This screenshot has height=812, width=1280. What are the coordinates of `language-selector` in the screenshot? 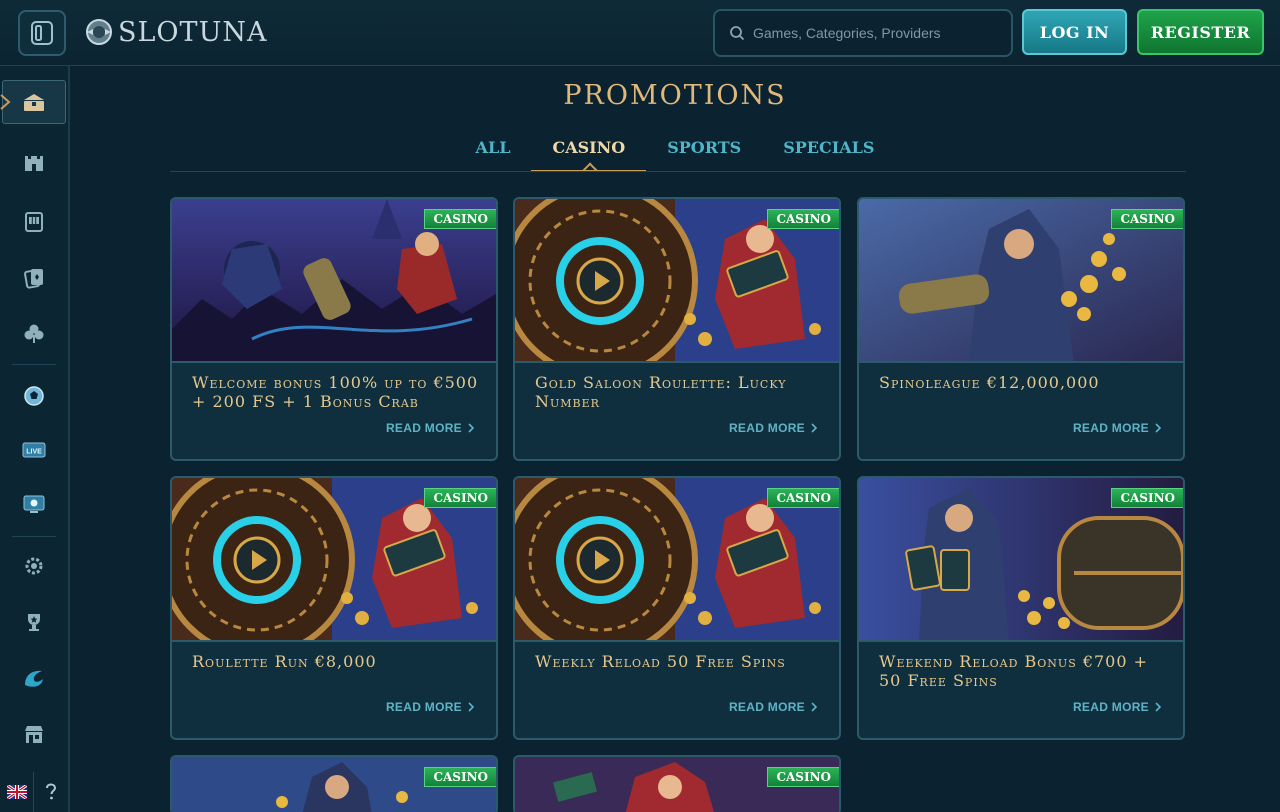 It's located at (17, 792).